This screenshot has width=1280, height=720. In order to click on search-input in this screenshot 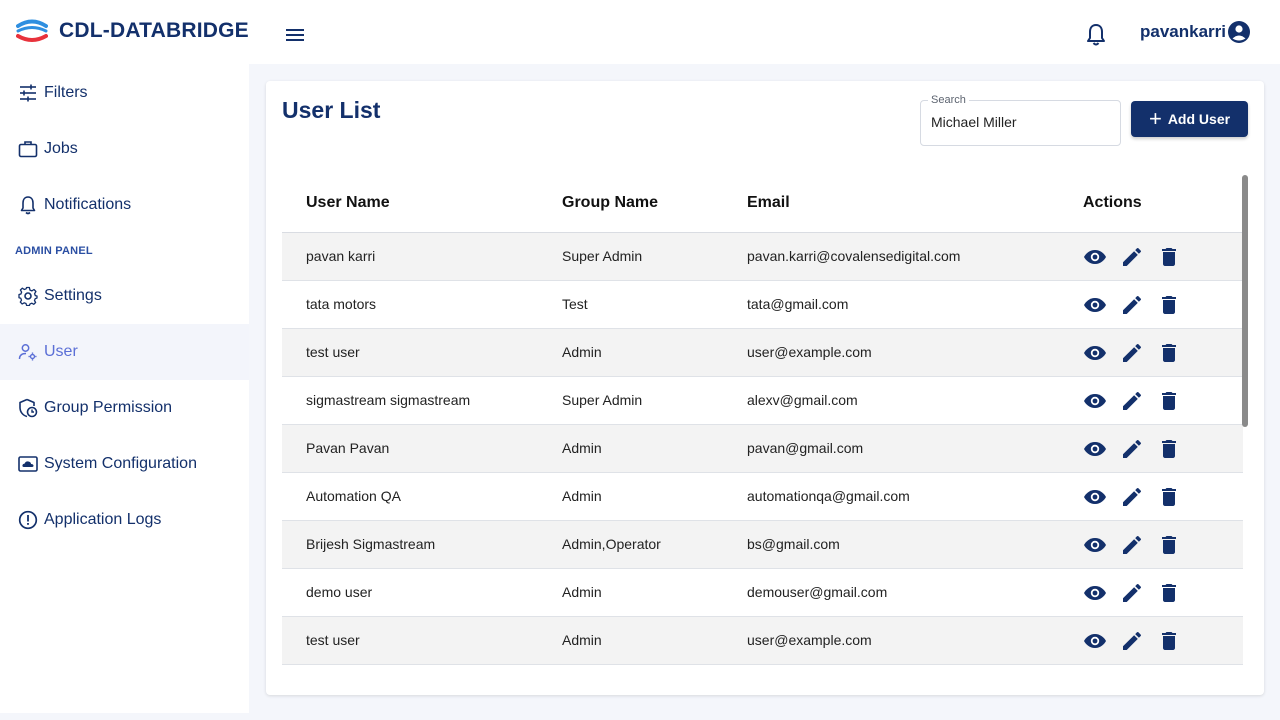, I will do `click(1021, 122)`.